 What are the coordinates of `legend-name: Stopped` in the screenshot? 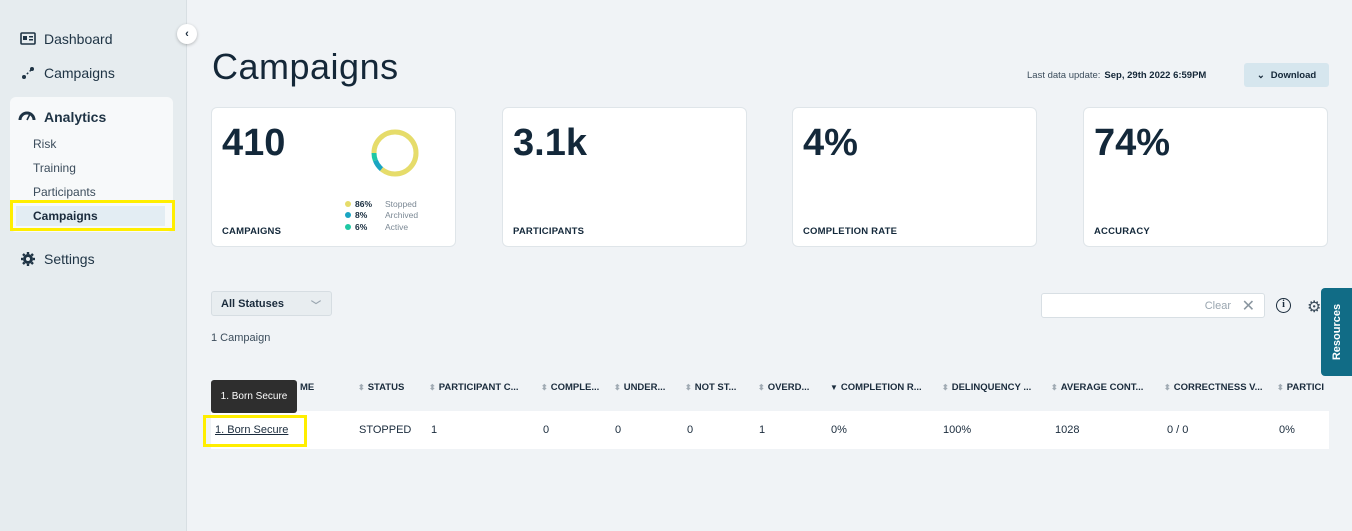 It's located at (401, 203).